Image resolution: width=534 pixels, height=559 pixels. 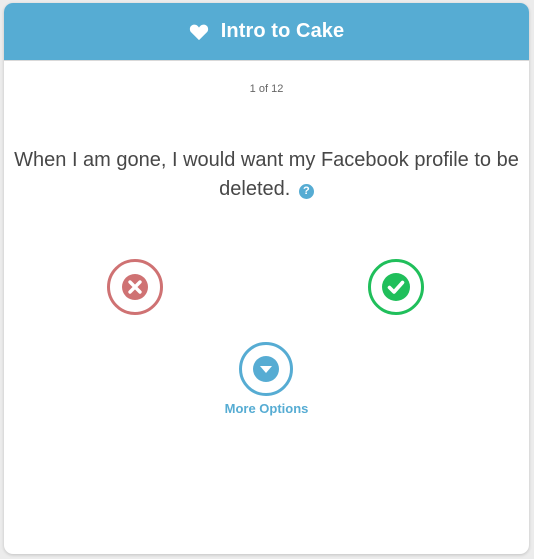 I want to click on x-icon, so click(x=135, y=287).